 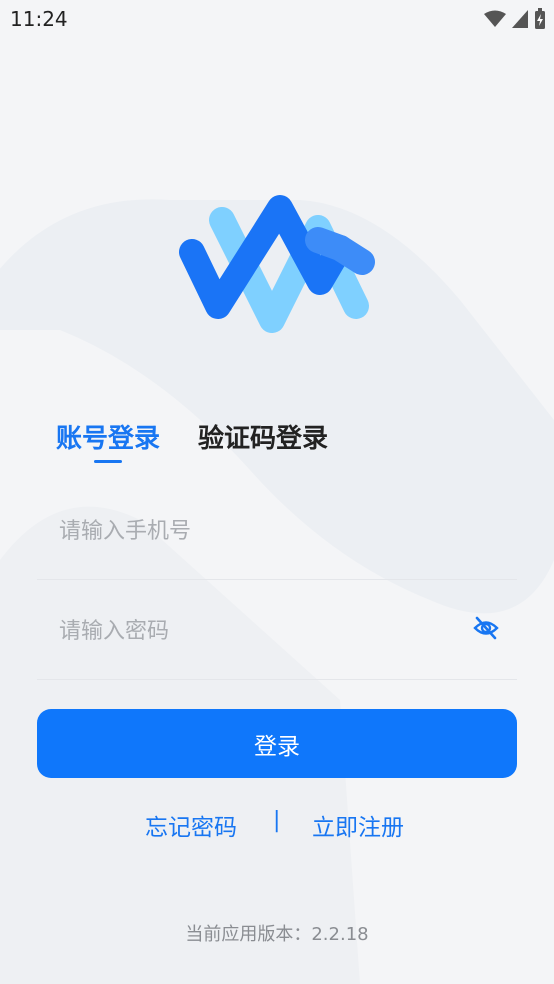 What do you see at coordinates (340, 934) in the screenshot?
I see `version-value: 2.2.18` at bounding box center [340, 934].